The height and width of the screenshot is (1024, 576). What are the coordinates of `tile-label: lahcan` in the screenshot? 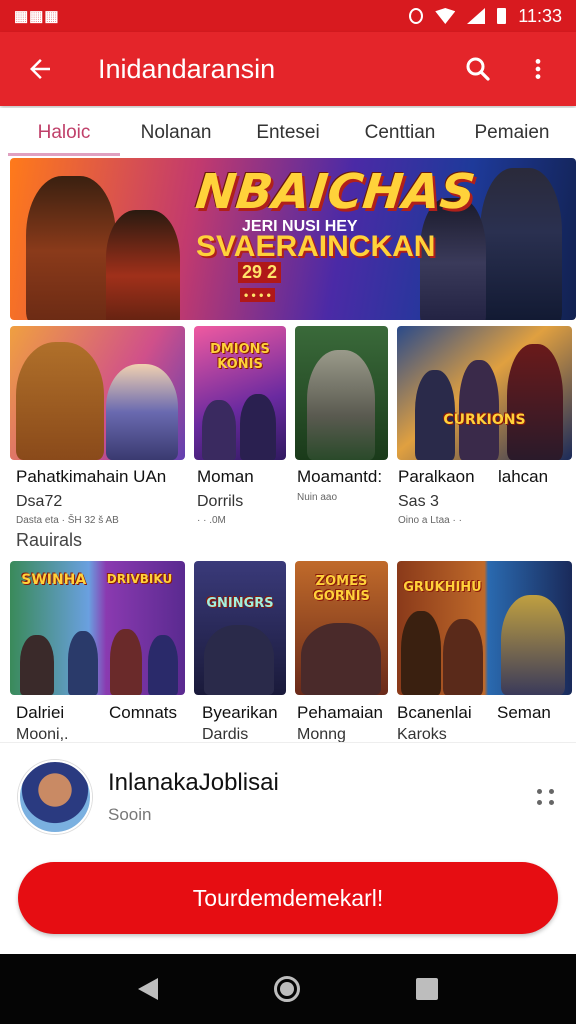 It's located at (537, 497).